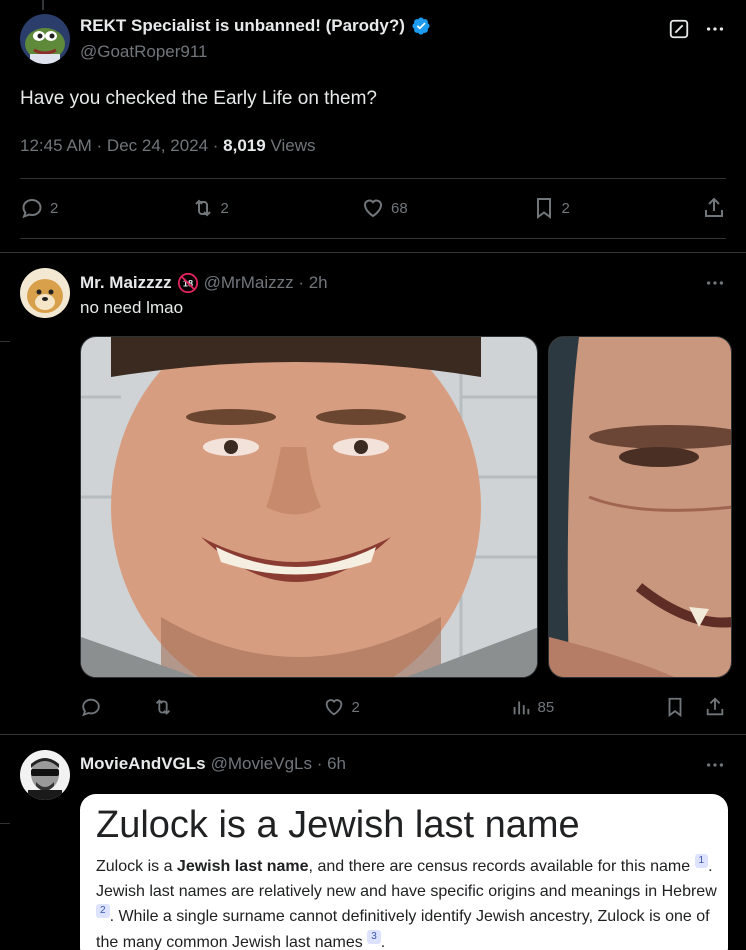 This screenshot has height=950, width=746. I want to click on views-count: 8,019, so click(244, 145).